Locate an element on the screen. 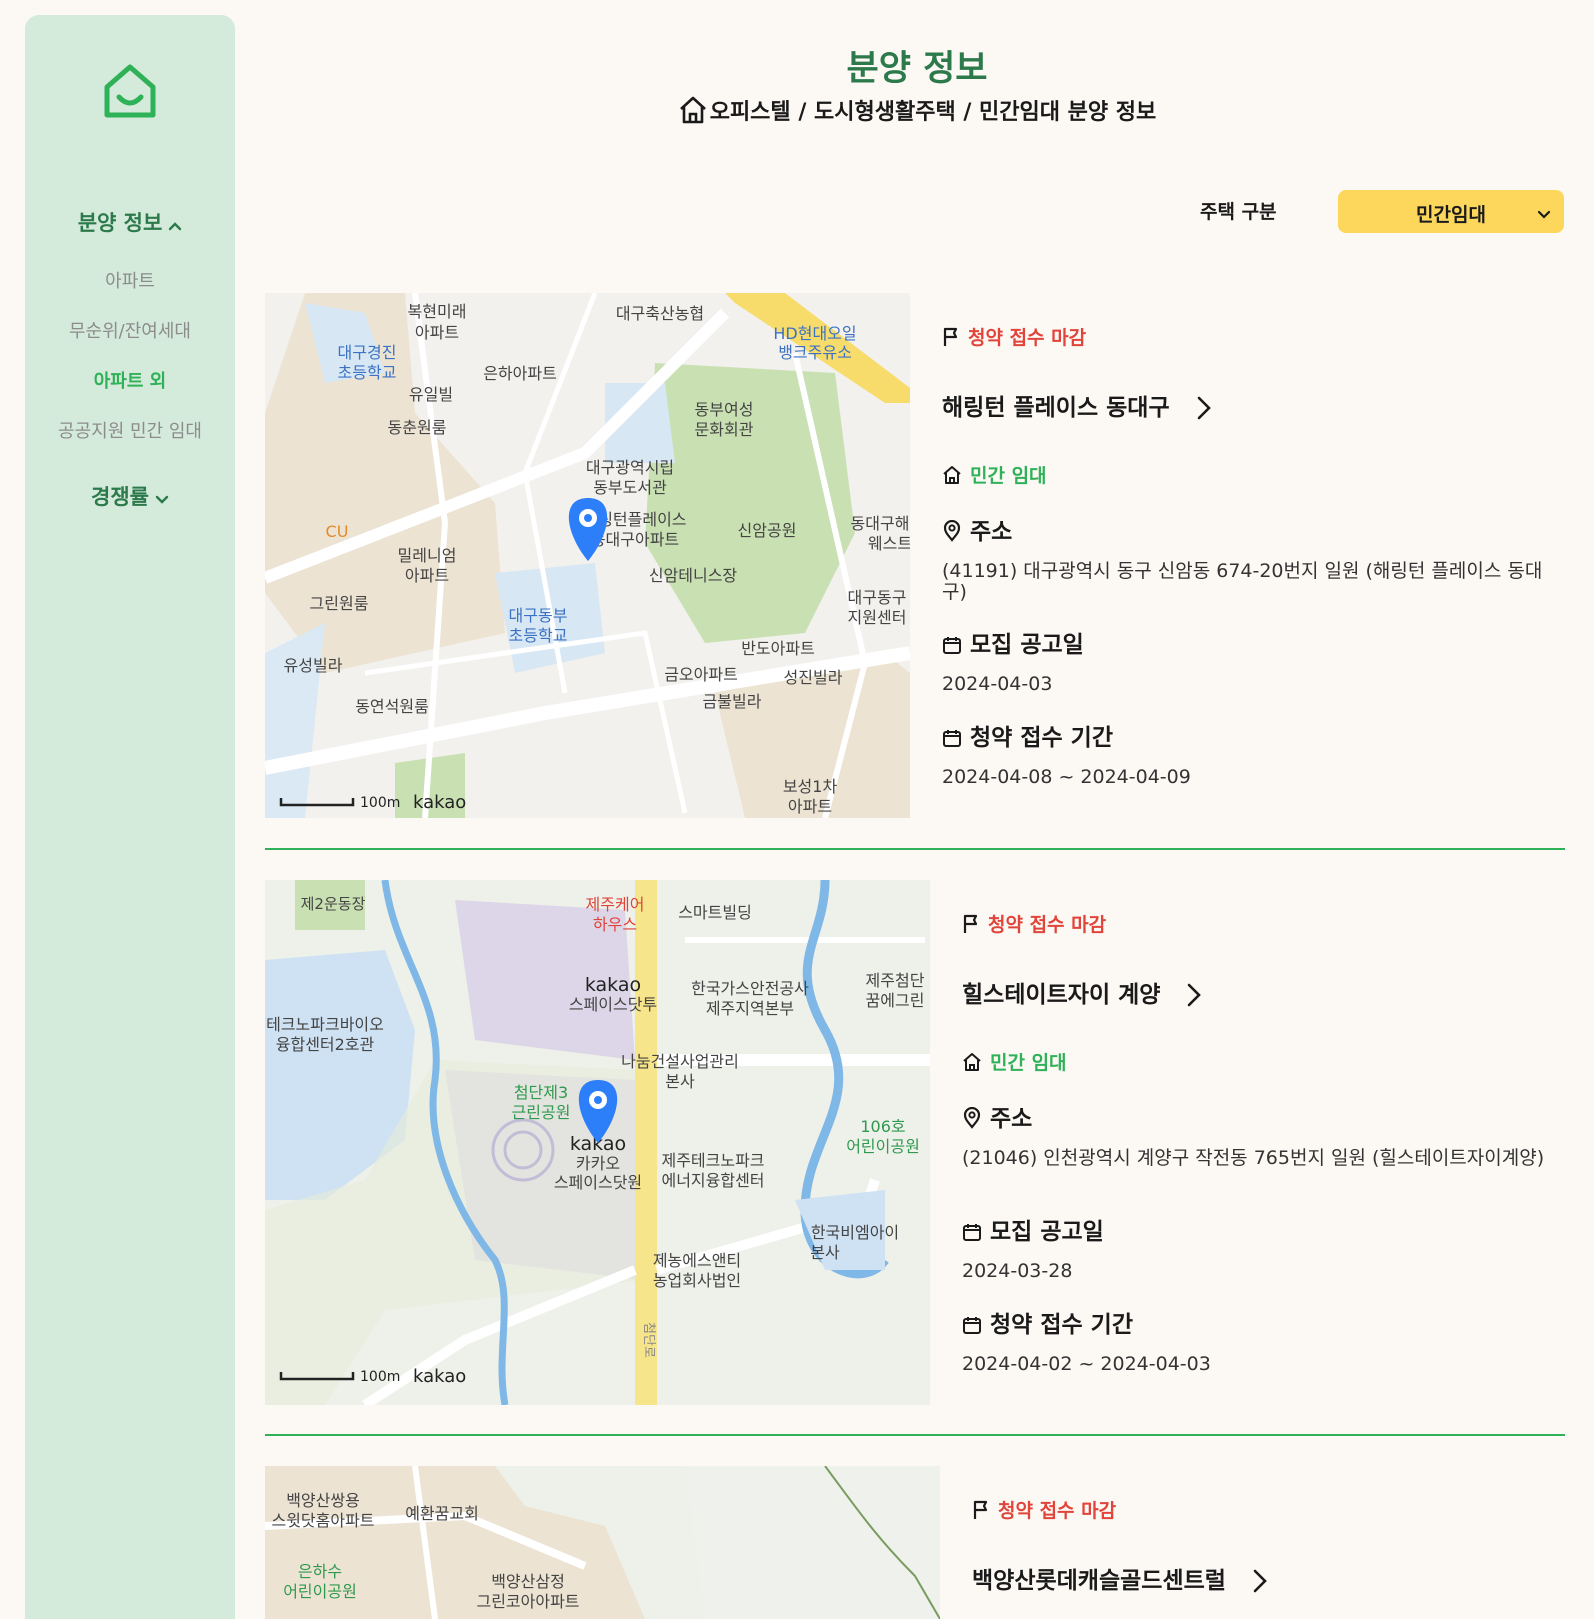  svg-text: 첨단제3 is located at coordinates (541, 1092).